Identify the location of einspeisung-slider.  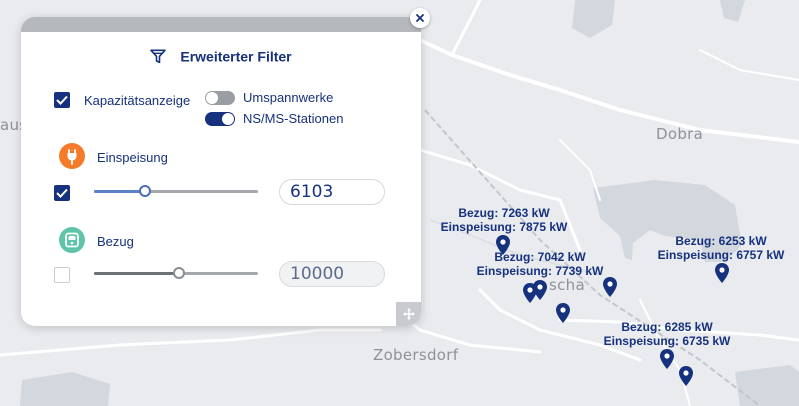
(176, 192).